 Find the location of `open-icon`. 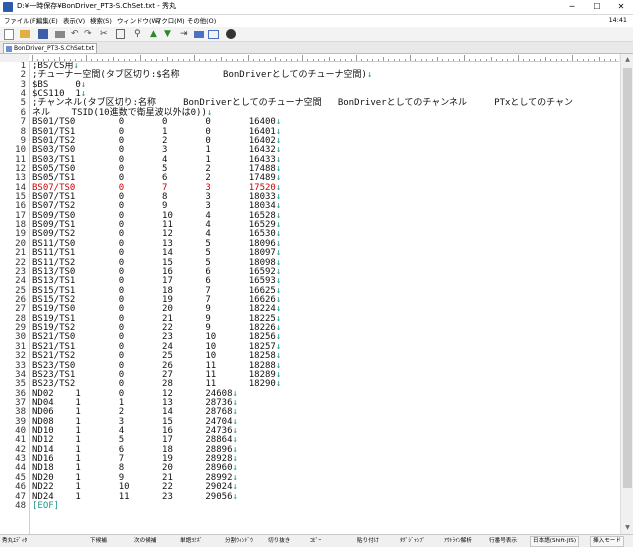

open-icon is located at coordinates (25, 34).